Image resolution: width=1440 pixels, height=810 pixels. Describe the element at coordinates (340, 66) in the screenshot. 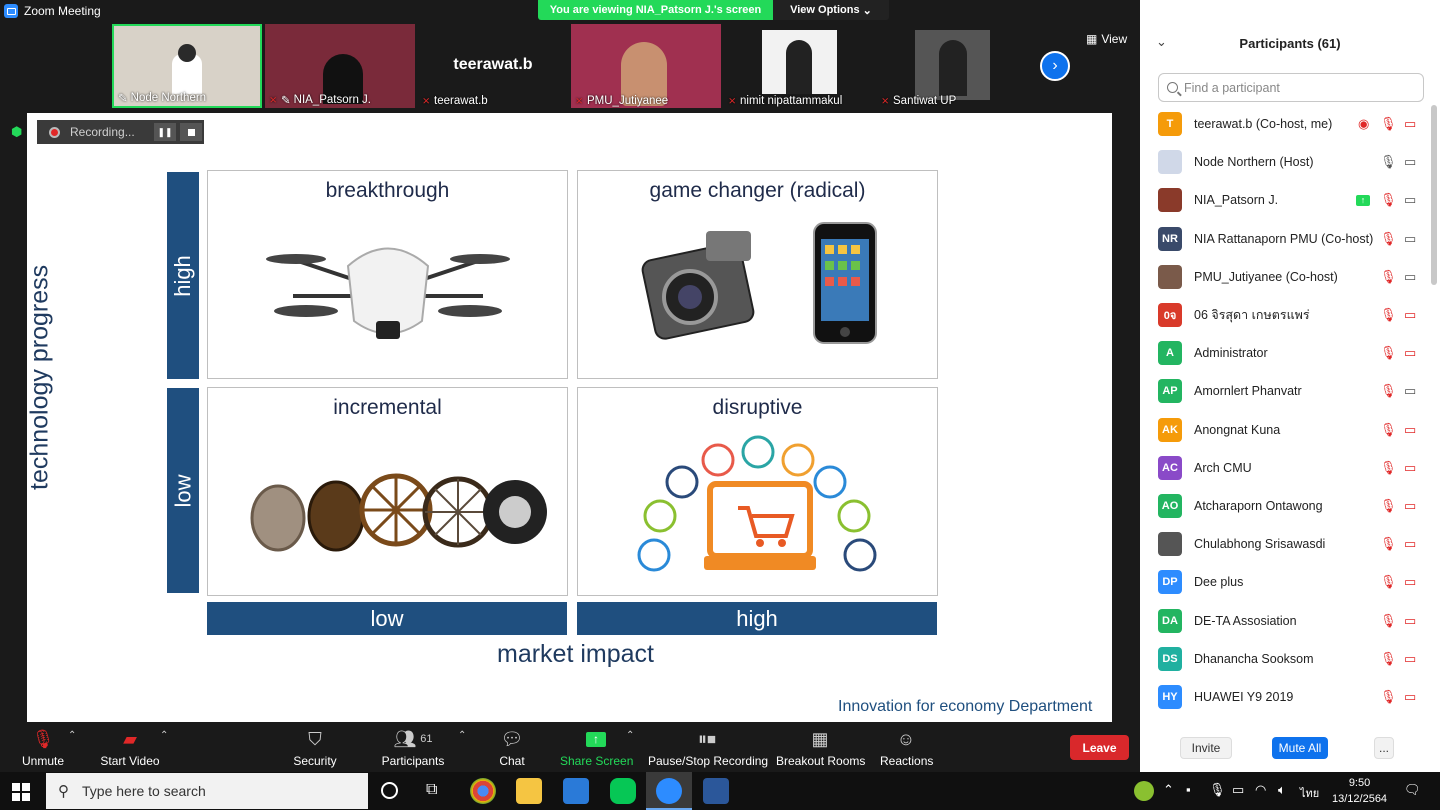

I see `video-thumbnail: ⨯ ✎ NIA_Patsorn J.` at that location.